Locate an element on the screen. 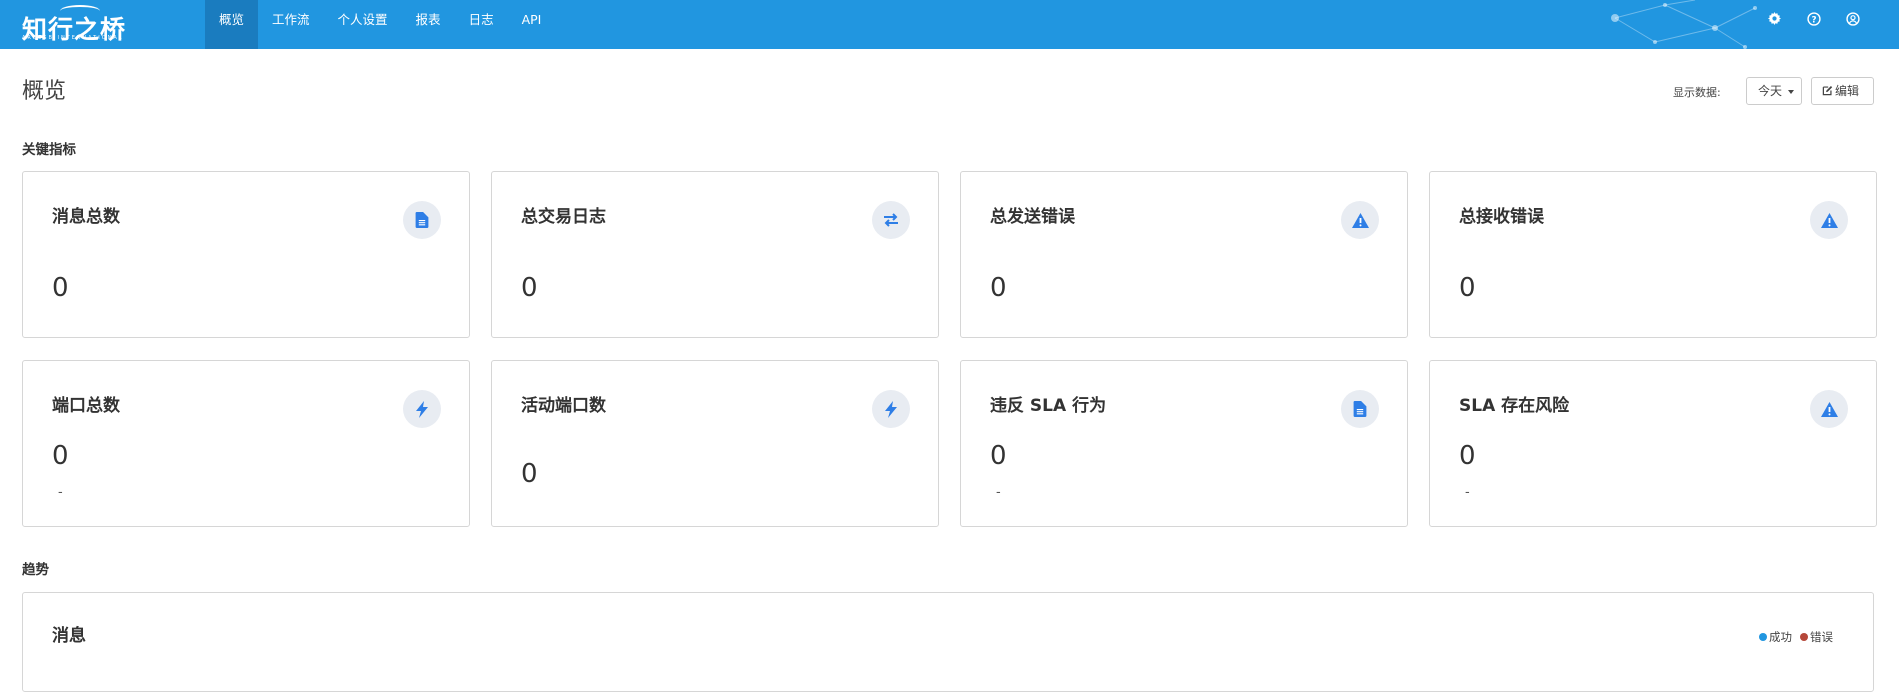 The image size is (1899, 692). metric-card-total-messages: 消息总数 0 is located at coordinates (246, 254).